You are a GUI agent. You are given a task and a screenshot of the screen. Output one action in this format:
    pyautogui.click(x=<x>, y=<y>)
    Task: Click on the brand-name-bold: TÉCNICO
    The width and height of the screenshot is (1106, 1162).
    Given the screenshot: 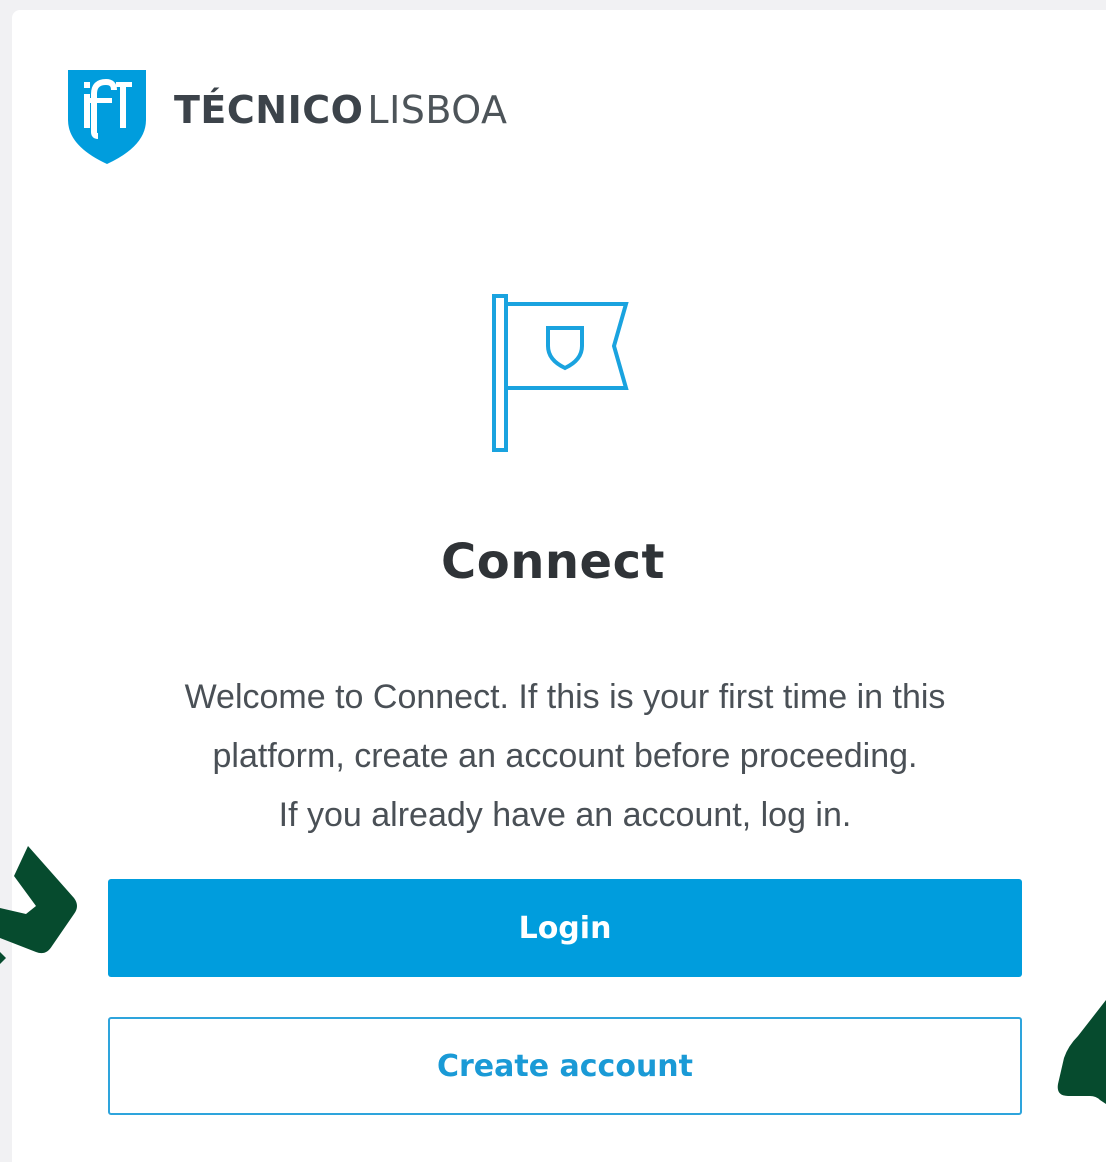 What is the action you would take?
    pyautogui.click(x=269, y=110)
    